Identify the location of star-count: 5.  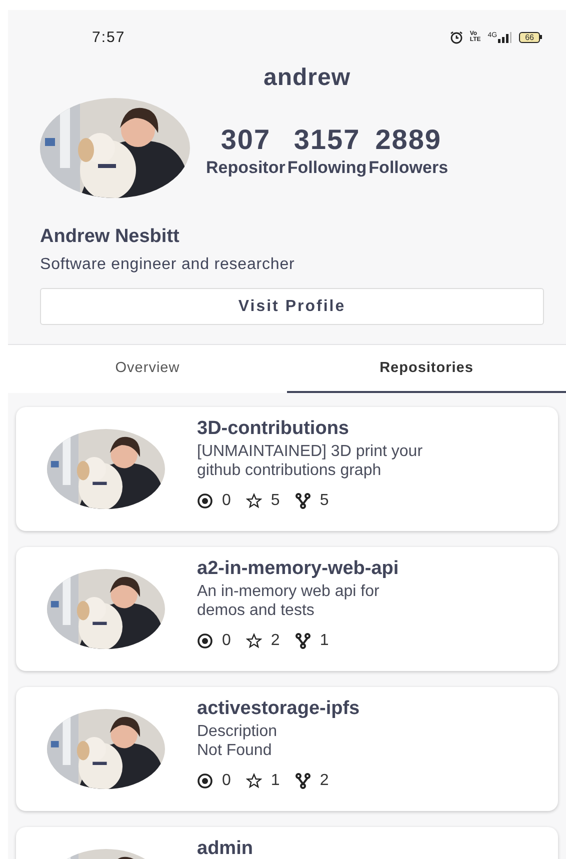
(275, 501).